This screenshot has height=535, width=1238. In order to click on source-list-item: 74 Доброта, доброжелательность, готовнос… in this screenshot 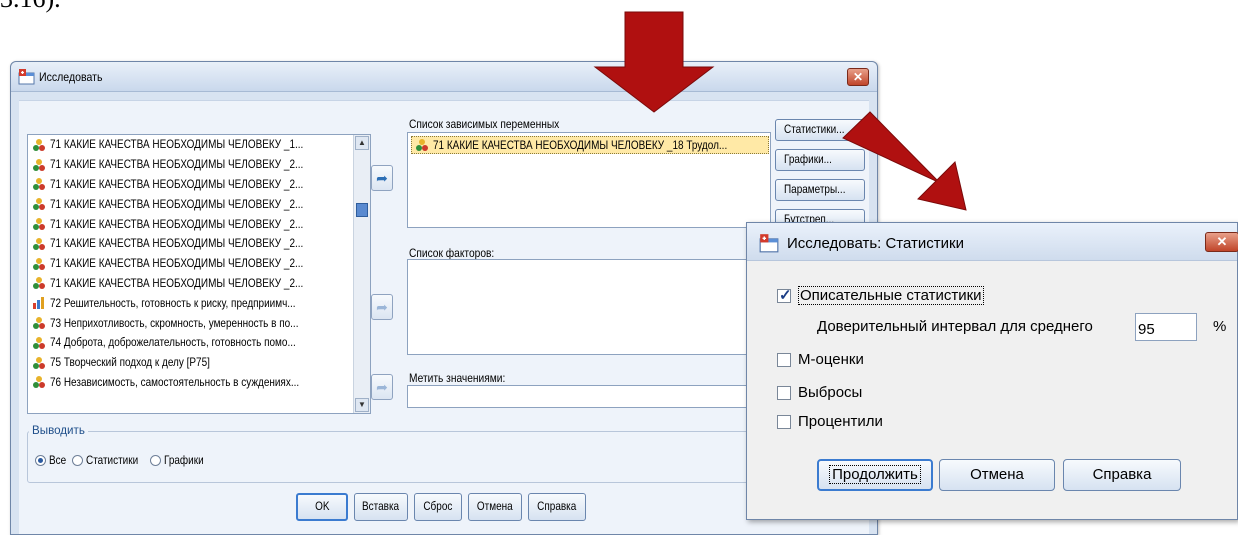, I will do `click(199, 343)`.